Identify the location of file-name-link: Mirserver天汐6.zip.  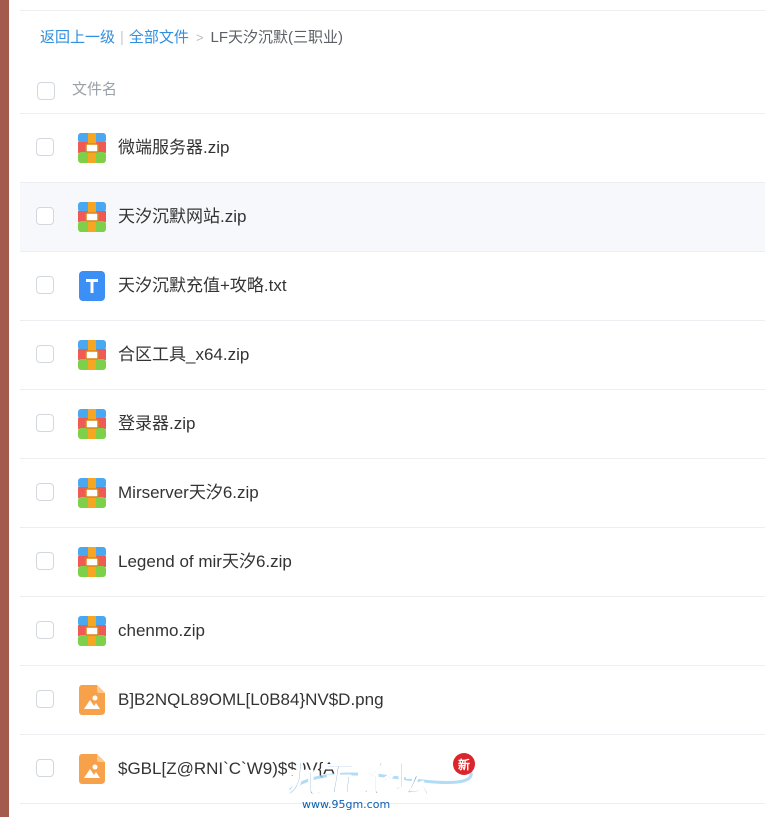
(188, 493).